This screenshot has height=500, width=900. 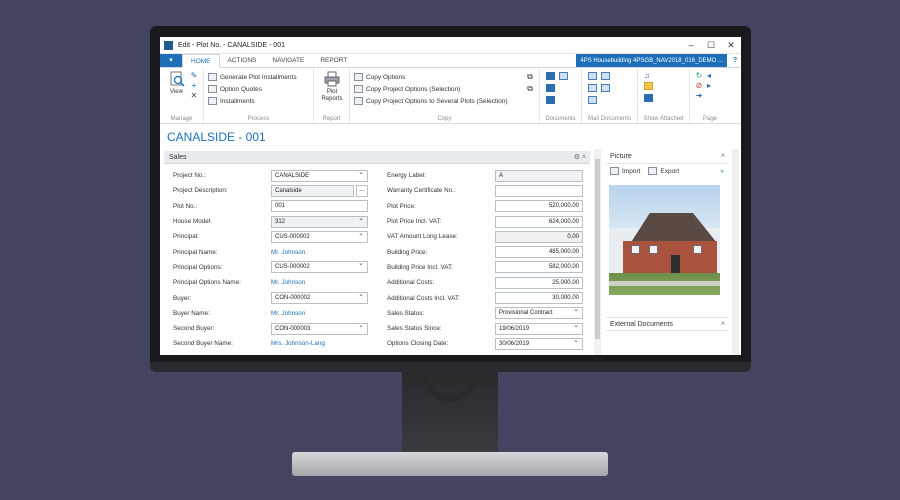 I want to click on minimize-button: –, so click(x=691, y=45).